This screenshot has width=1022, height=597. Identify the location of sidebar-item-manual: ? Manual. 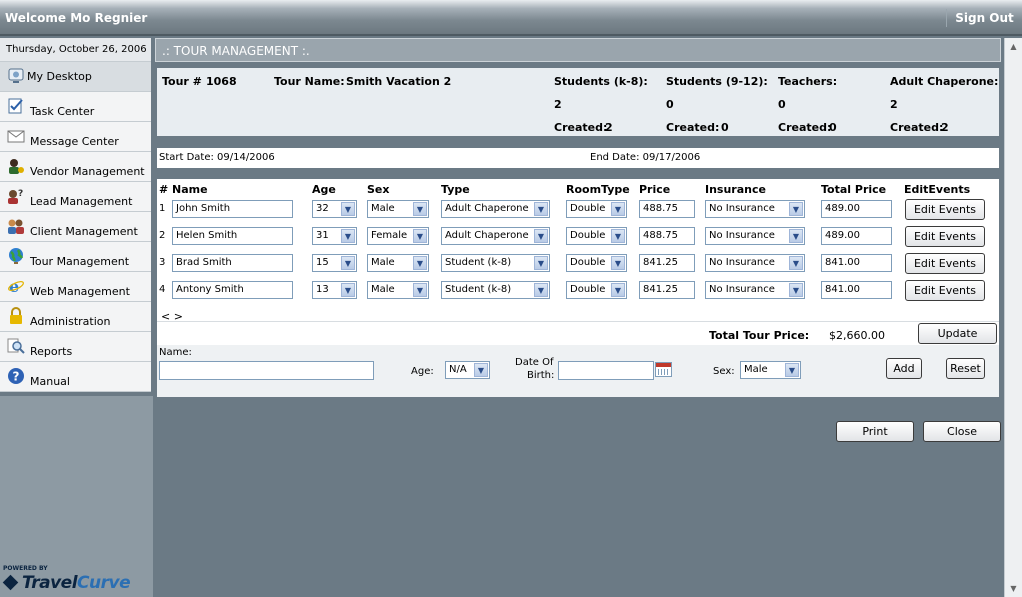
(75, 377).